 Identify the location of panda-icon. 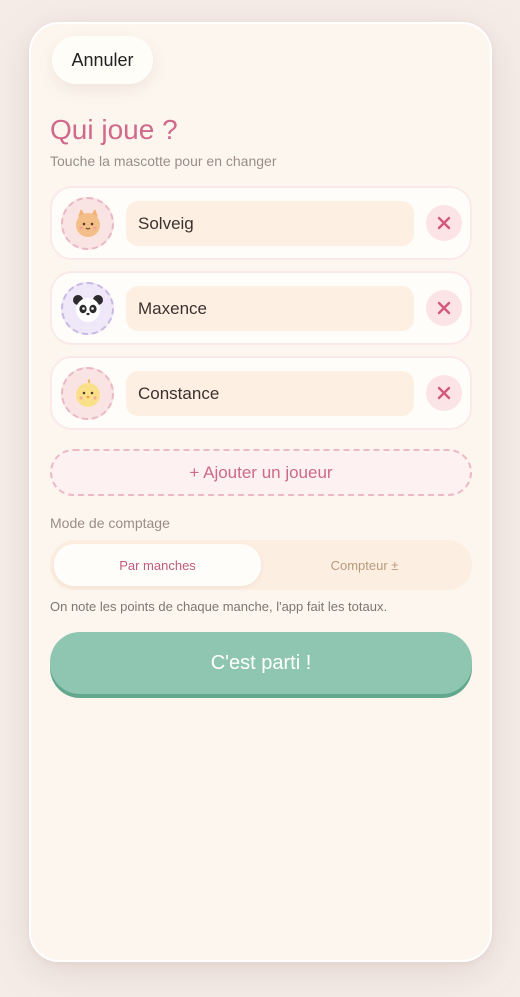
(87, 308).